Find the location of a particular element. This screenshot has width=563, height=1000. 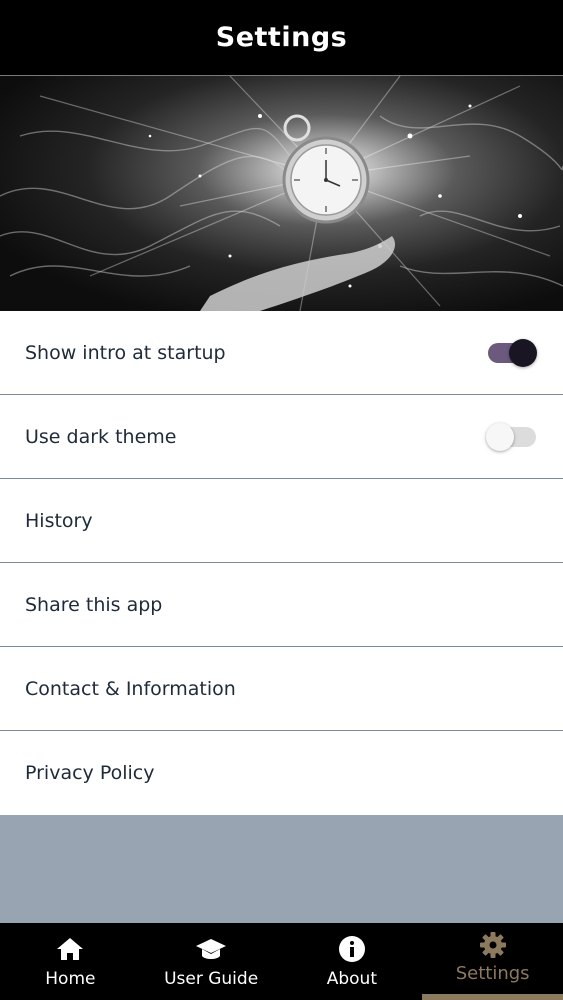

tab-home: Home is located at coordinates (70, 961).